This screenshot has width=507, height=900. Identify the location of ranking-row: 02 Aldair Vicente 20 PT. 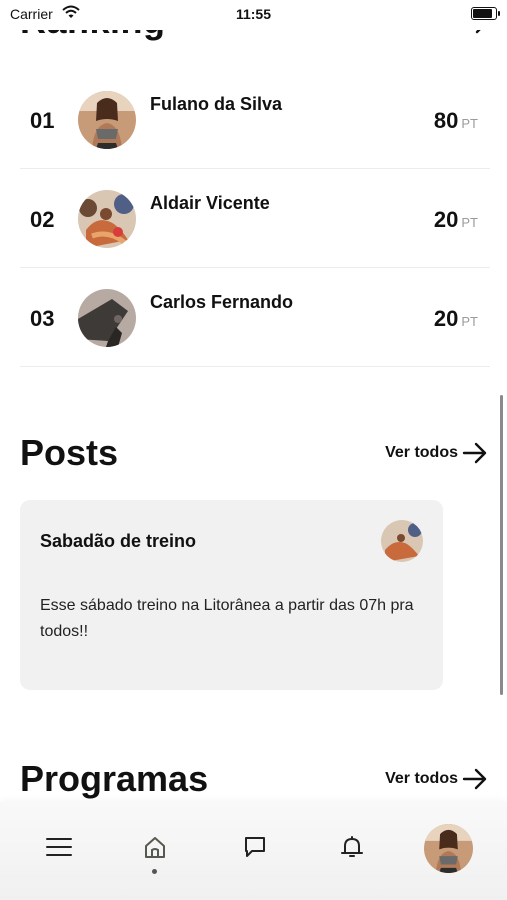
(255, 218).